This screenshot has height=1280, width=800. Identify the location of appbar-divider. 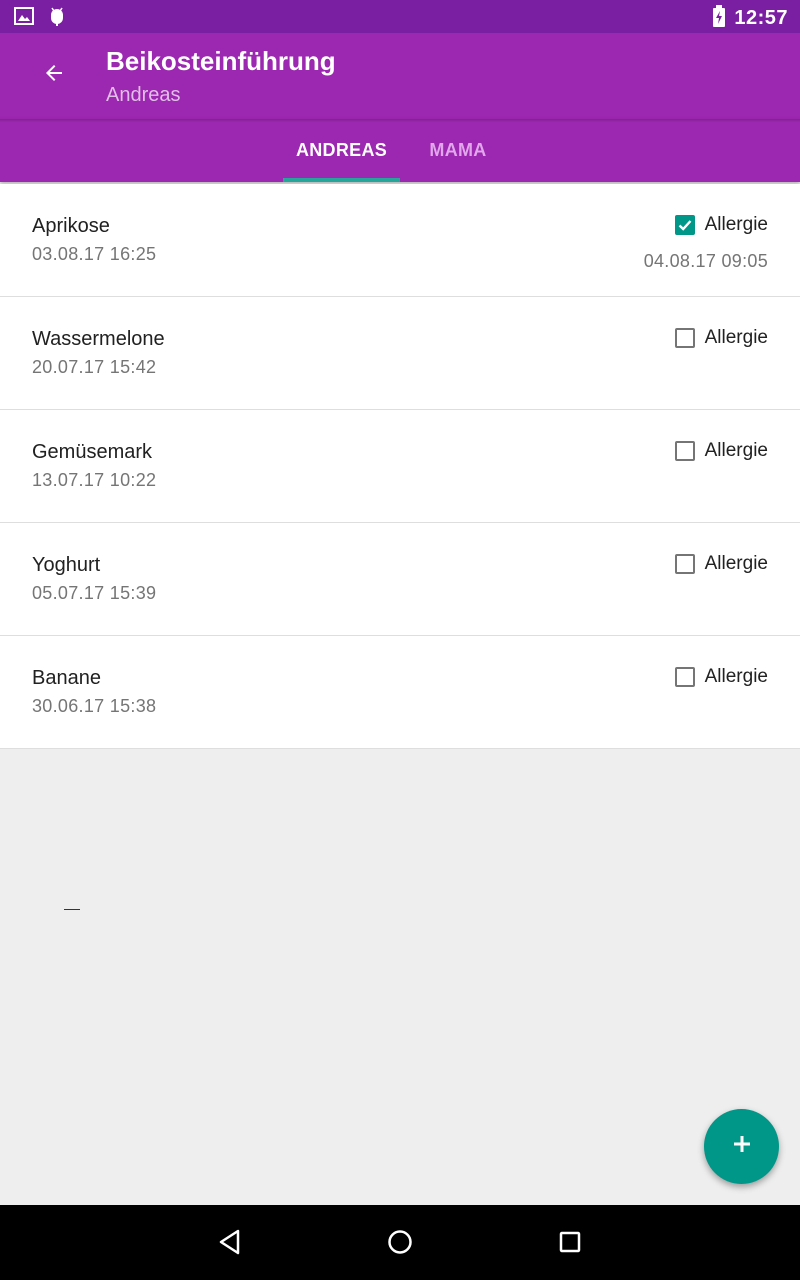
(400, 120).